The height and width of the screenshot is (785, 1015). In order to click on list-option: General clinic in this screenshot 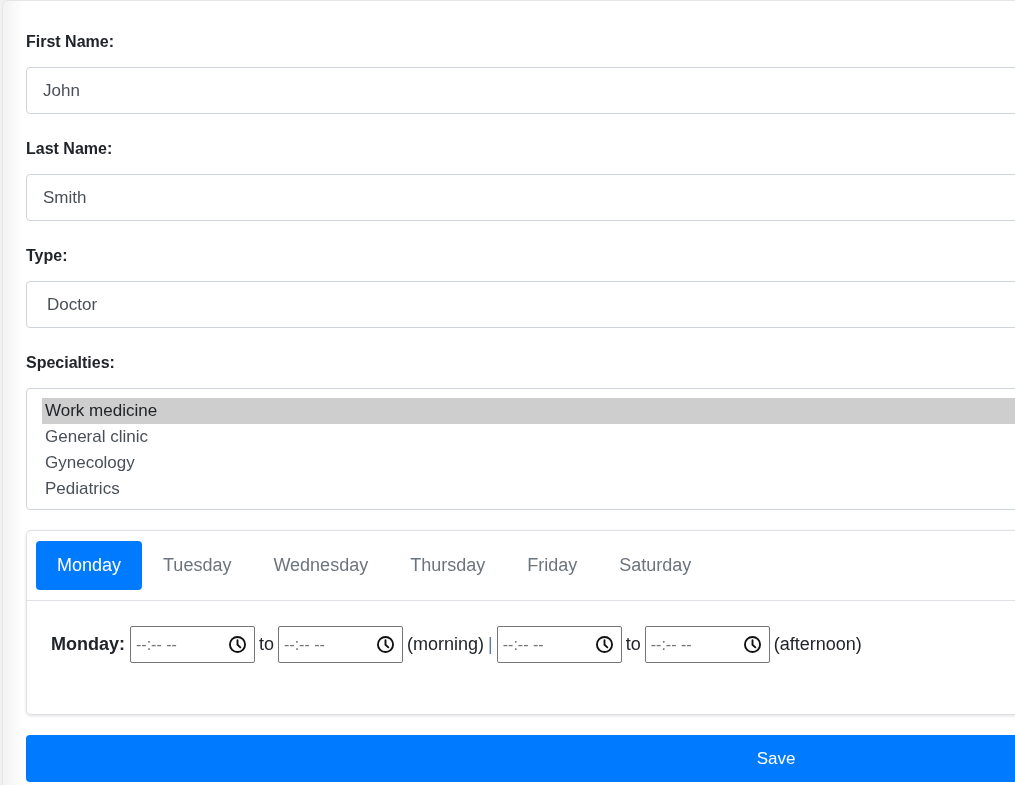, I will do `click(528, 437)`.